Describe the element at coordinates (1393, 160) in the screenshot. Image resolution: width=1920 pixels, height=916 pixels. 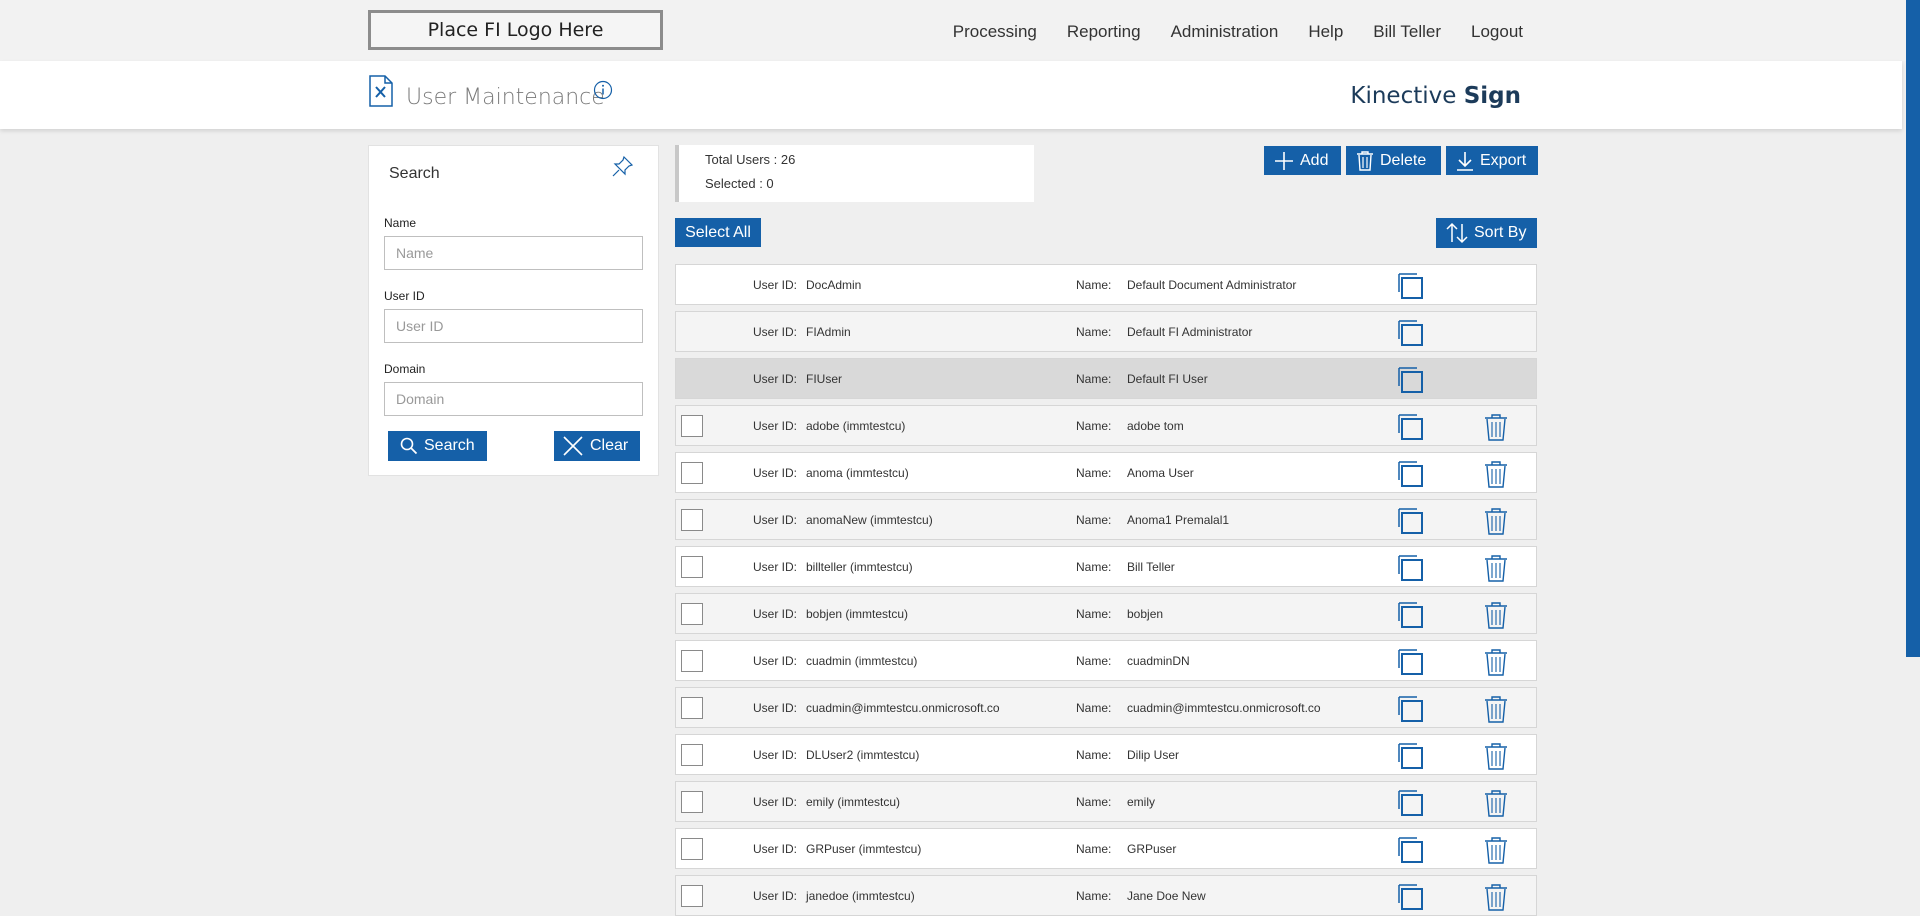
I see `delete-button: Delete` at that location.